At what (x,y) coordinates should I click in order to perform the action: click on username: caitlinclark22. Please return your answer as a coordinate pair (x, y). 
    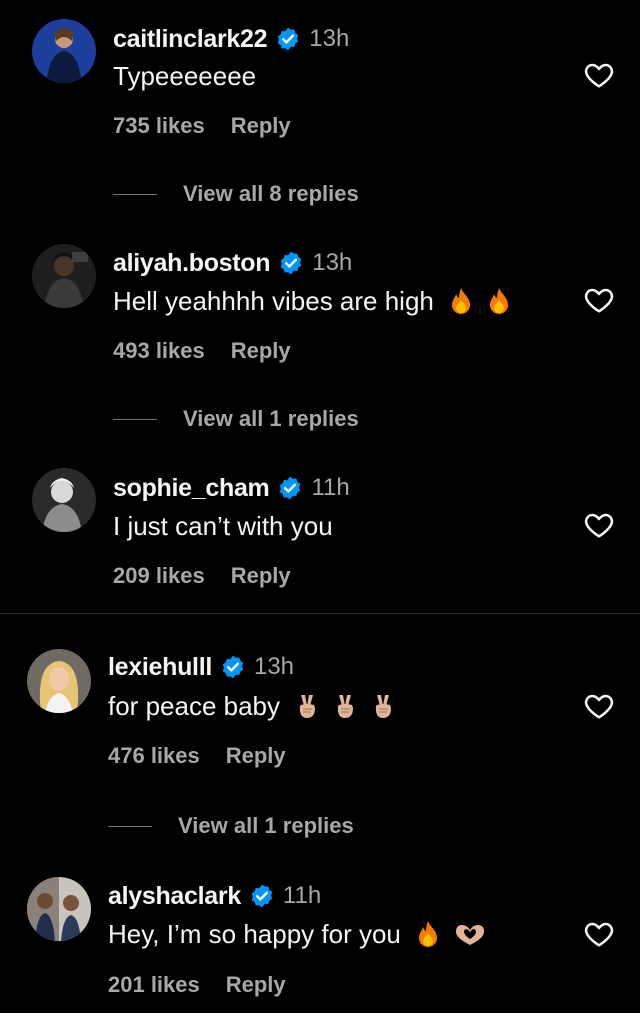
    Looking at the image, I should click on (190, 39).